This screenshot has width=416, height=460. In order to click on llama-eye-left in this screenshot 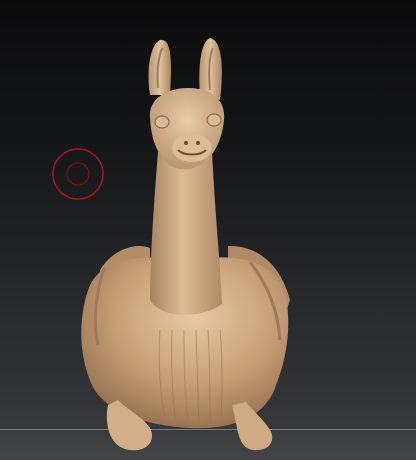, I will do `click(162, 122)`.